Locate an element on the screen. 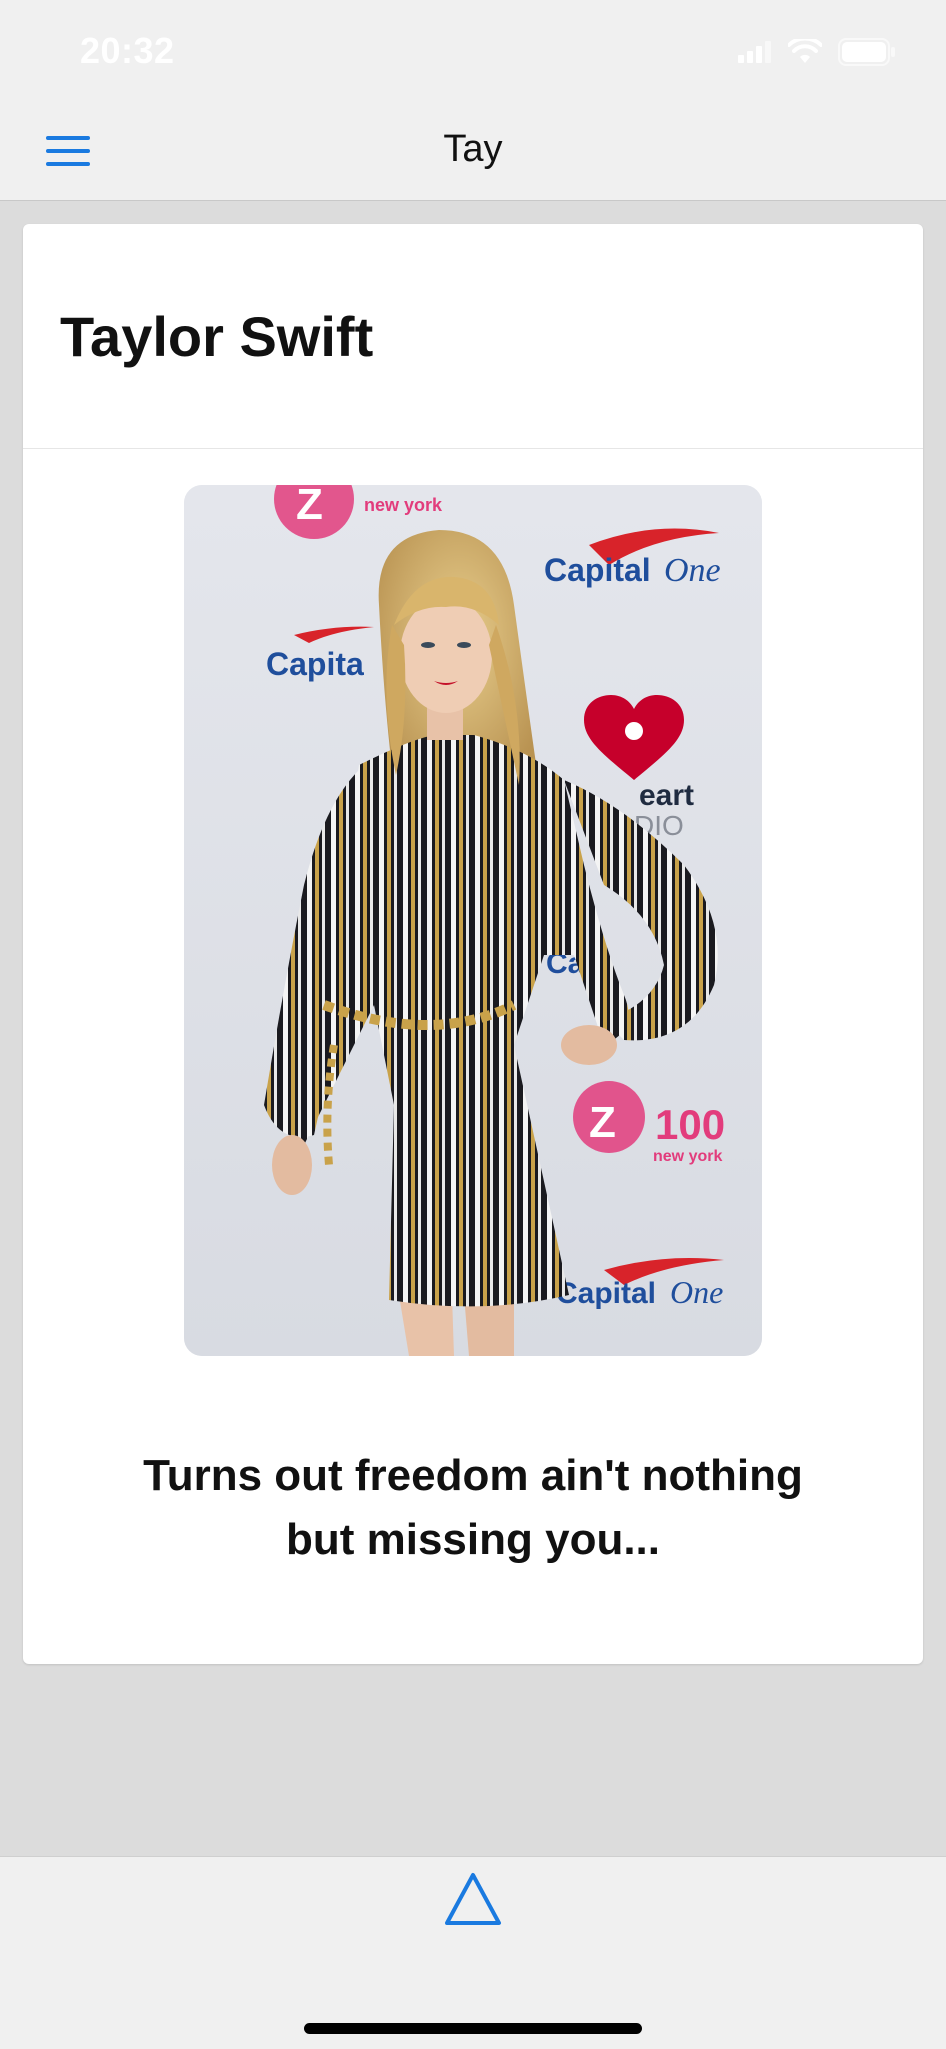  status-time: 20:32 is located at coordinates (127, 50).